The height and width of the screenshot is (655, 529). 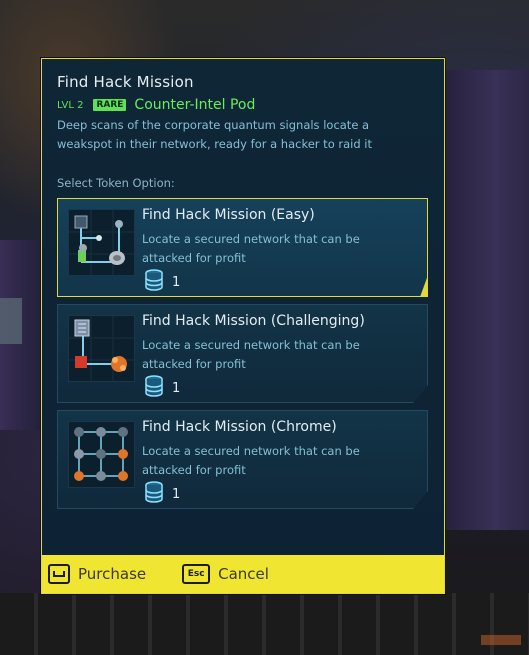 What do you see at coordinates (501, 640) in the screenshot?
I see `background-floor-light` at bounding box center [501, 640].